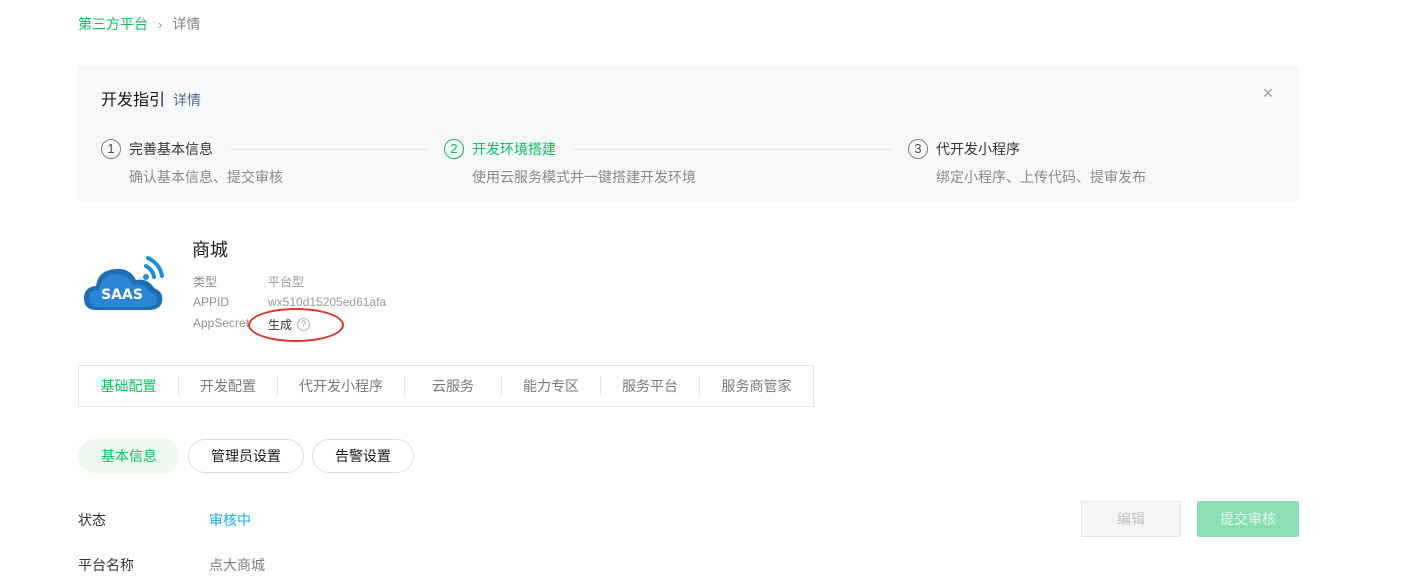 Image resolution: width=1421 pixels, height=578 pixels. I want to click on step-description: 确认基本信息、提交审核, so click(206, 177).